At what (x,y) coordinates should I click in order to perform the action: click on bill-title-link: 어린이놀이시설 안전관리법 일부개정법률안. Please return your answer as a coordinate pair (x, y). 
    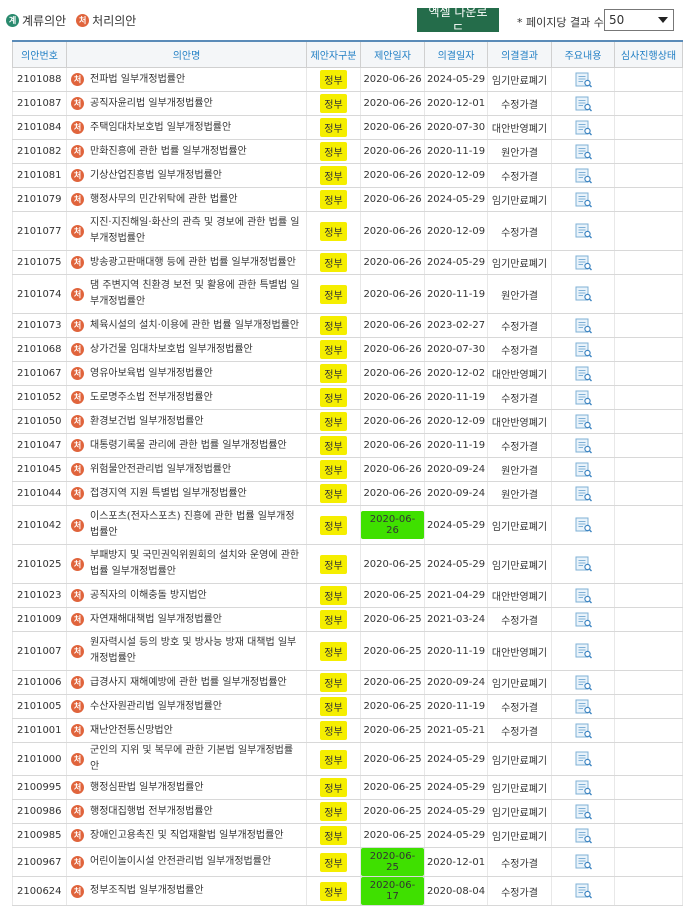
    Looking at the image, I should click on (180, 862).